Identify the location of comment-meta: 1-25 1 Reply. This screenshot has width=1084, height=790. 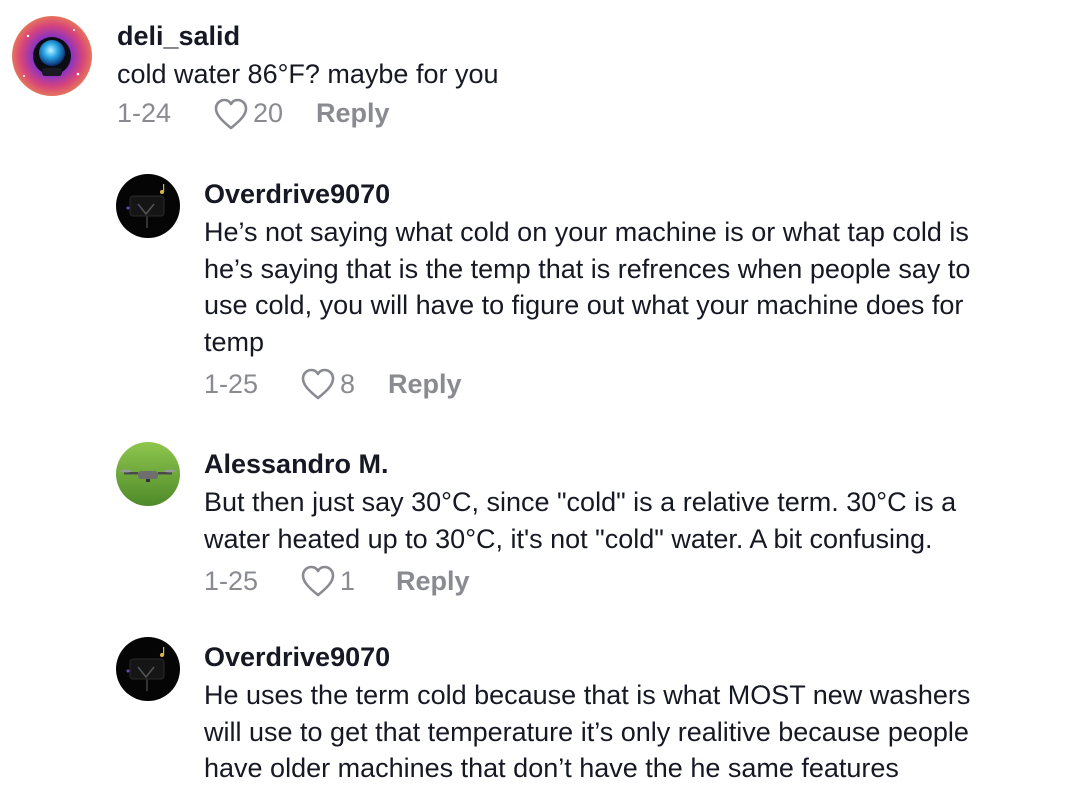
(580, 581).